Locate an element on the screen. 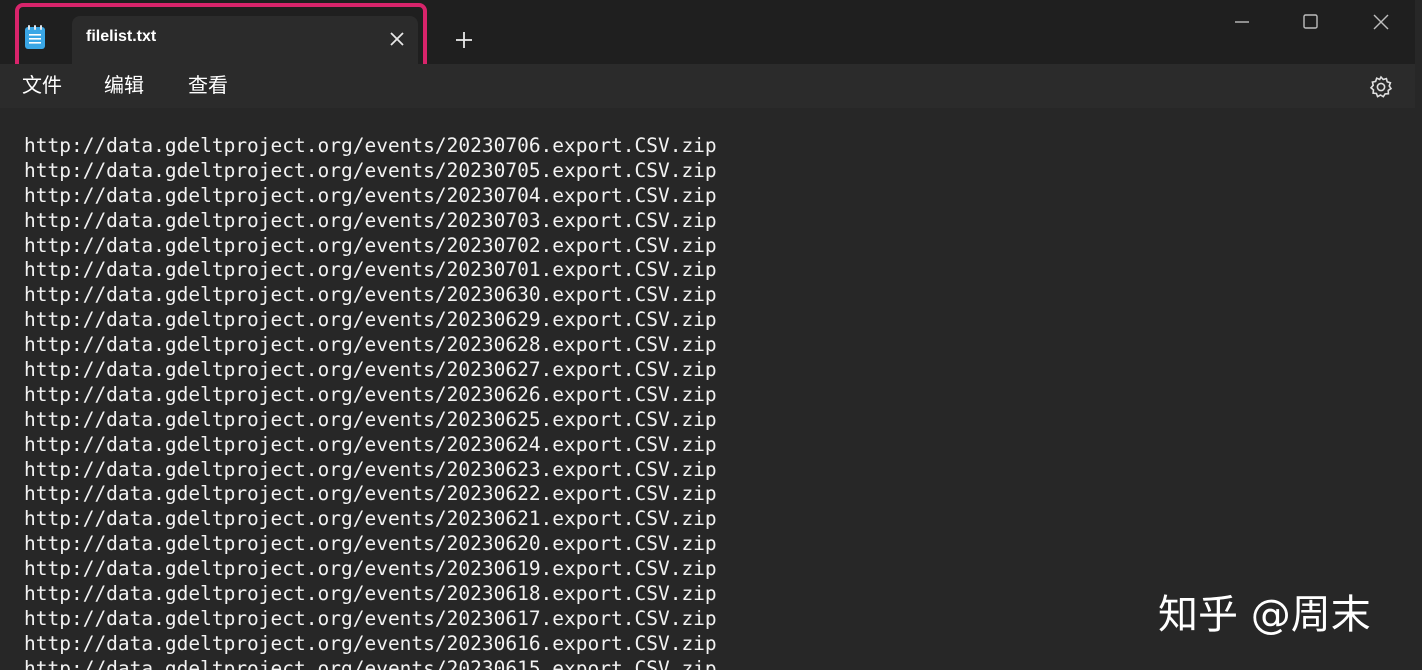 This screenshot has width=1422, height=670. title-bar: filelist.txt is located at coordinates (707, 36).